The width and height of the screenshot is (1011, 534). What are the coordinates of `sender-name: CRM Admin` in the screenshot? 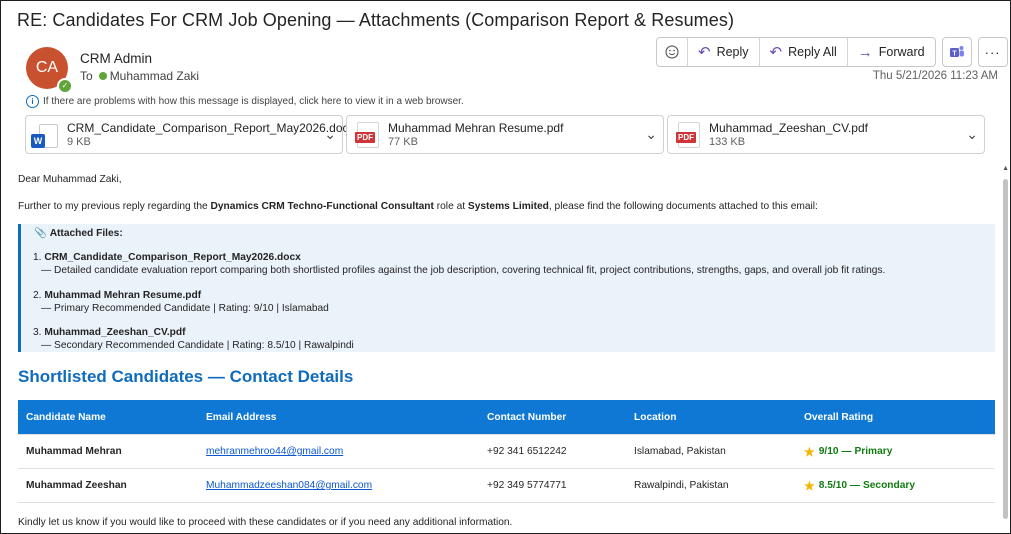 It's located at (116, 58).